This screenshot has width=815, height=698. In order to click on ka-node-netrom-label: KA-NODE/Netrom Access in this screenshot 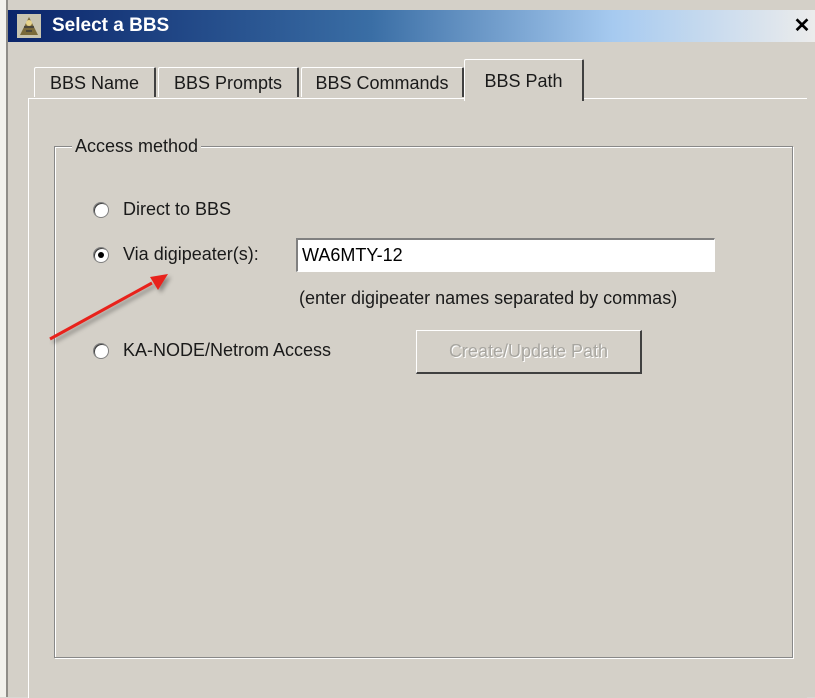, I will do `click(227, 350)`.